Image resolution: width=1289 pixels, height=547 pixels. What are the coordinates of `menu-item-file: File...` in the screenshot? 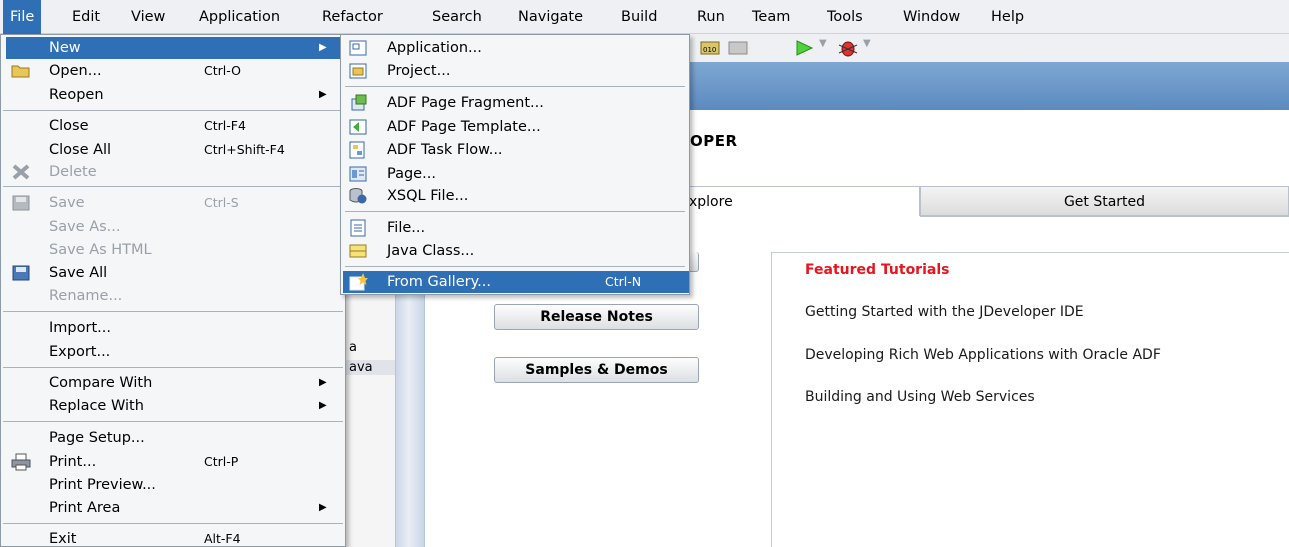 It's located at (515, 228).